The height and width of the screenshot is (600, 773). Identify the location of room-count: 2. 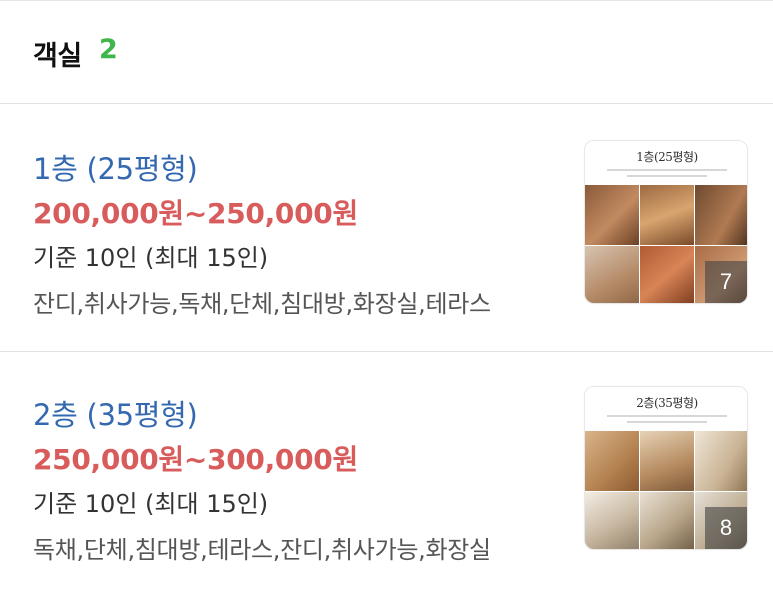
(108, 49).